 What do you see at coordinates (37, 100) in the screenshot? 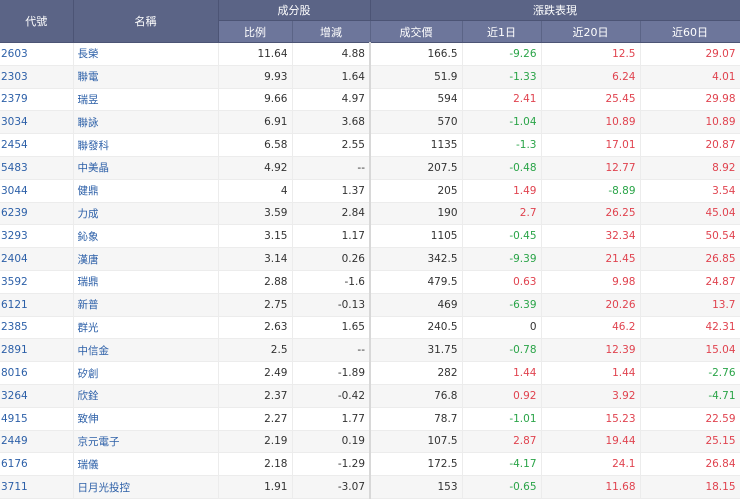
I see `stock-code-link: 2379` at bounding box center [37, 100].